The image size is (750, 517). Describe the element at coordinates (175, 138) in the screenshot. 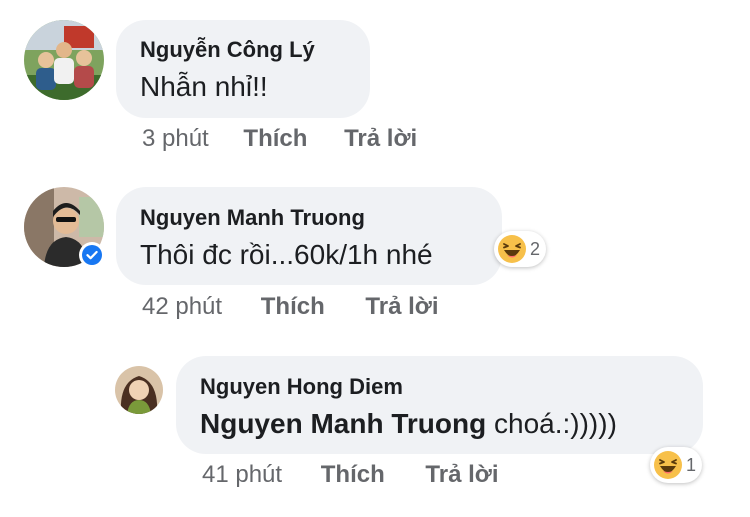

I see `comment-time: 3 phút` at that location.